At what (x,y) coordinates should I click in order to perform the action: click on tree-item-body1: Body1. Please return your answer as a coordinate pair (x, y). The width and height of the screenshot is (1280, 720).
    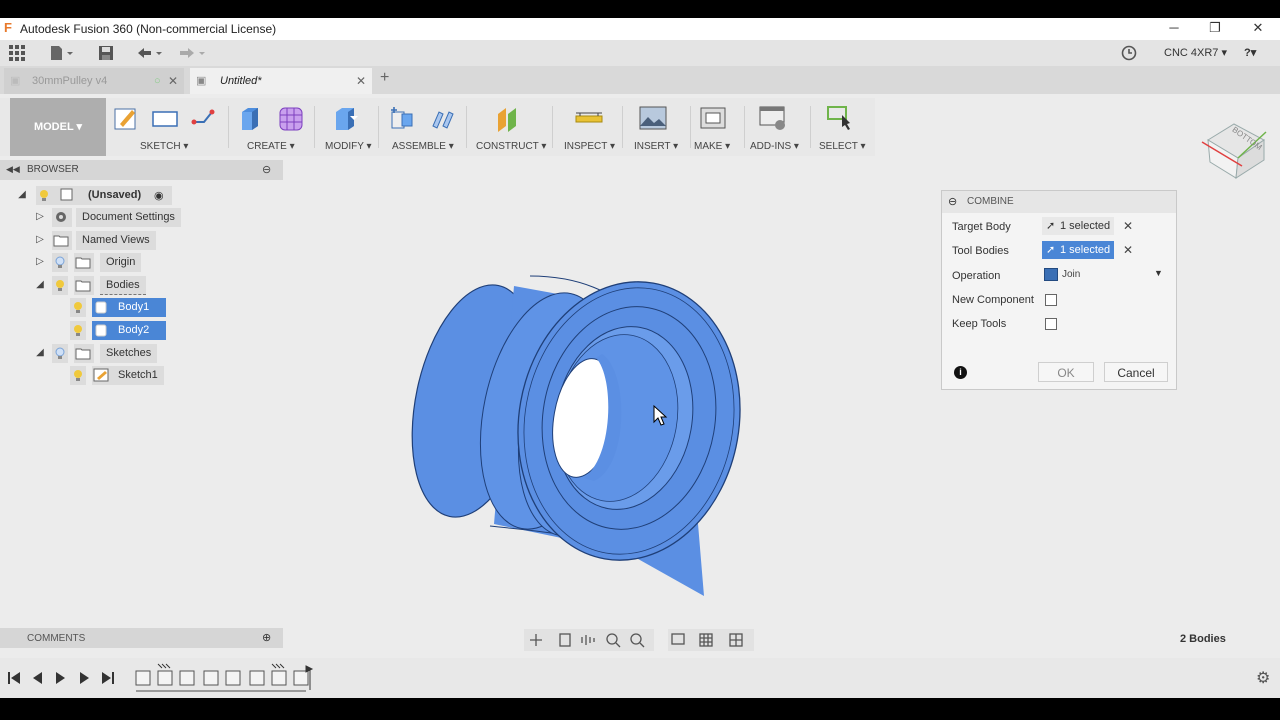
    Looking at the image, I should click on (141, 307).